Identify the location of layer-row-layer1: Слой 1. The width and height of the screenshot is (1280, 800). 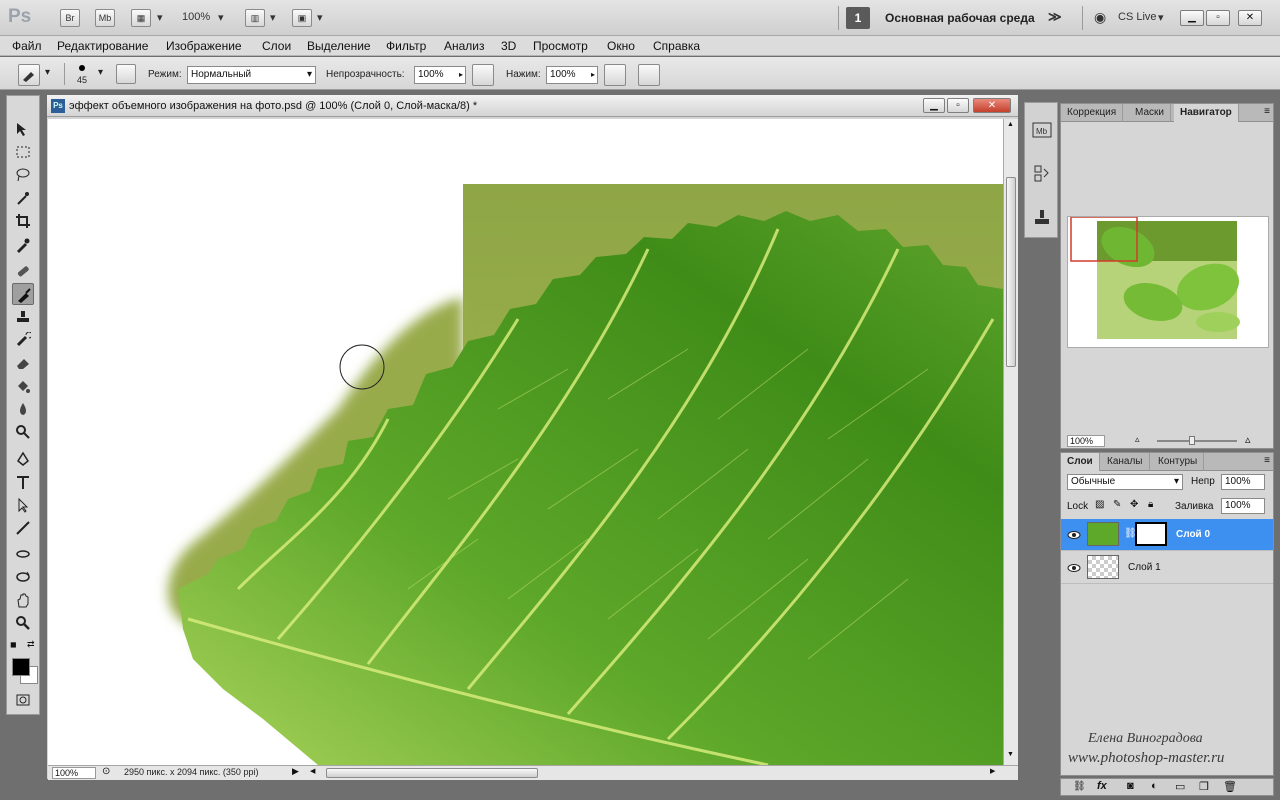
(1167, 568).